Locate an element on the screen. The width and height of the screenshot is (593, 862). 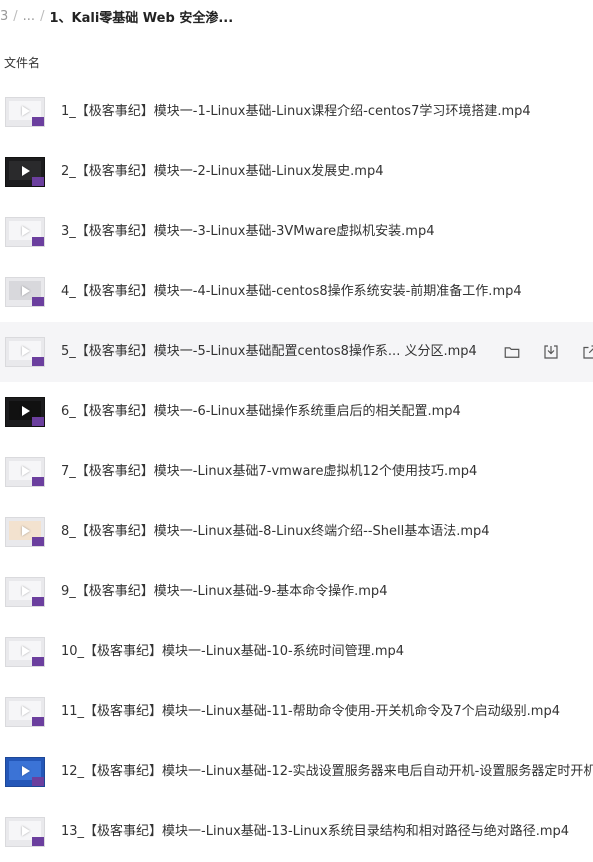
file-row: 6_【极客事纪】模块一-6-Linux基础操作系统重启后的相关配置.mp4 is located at coordinates (296, 412).